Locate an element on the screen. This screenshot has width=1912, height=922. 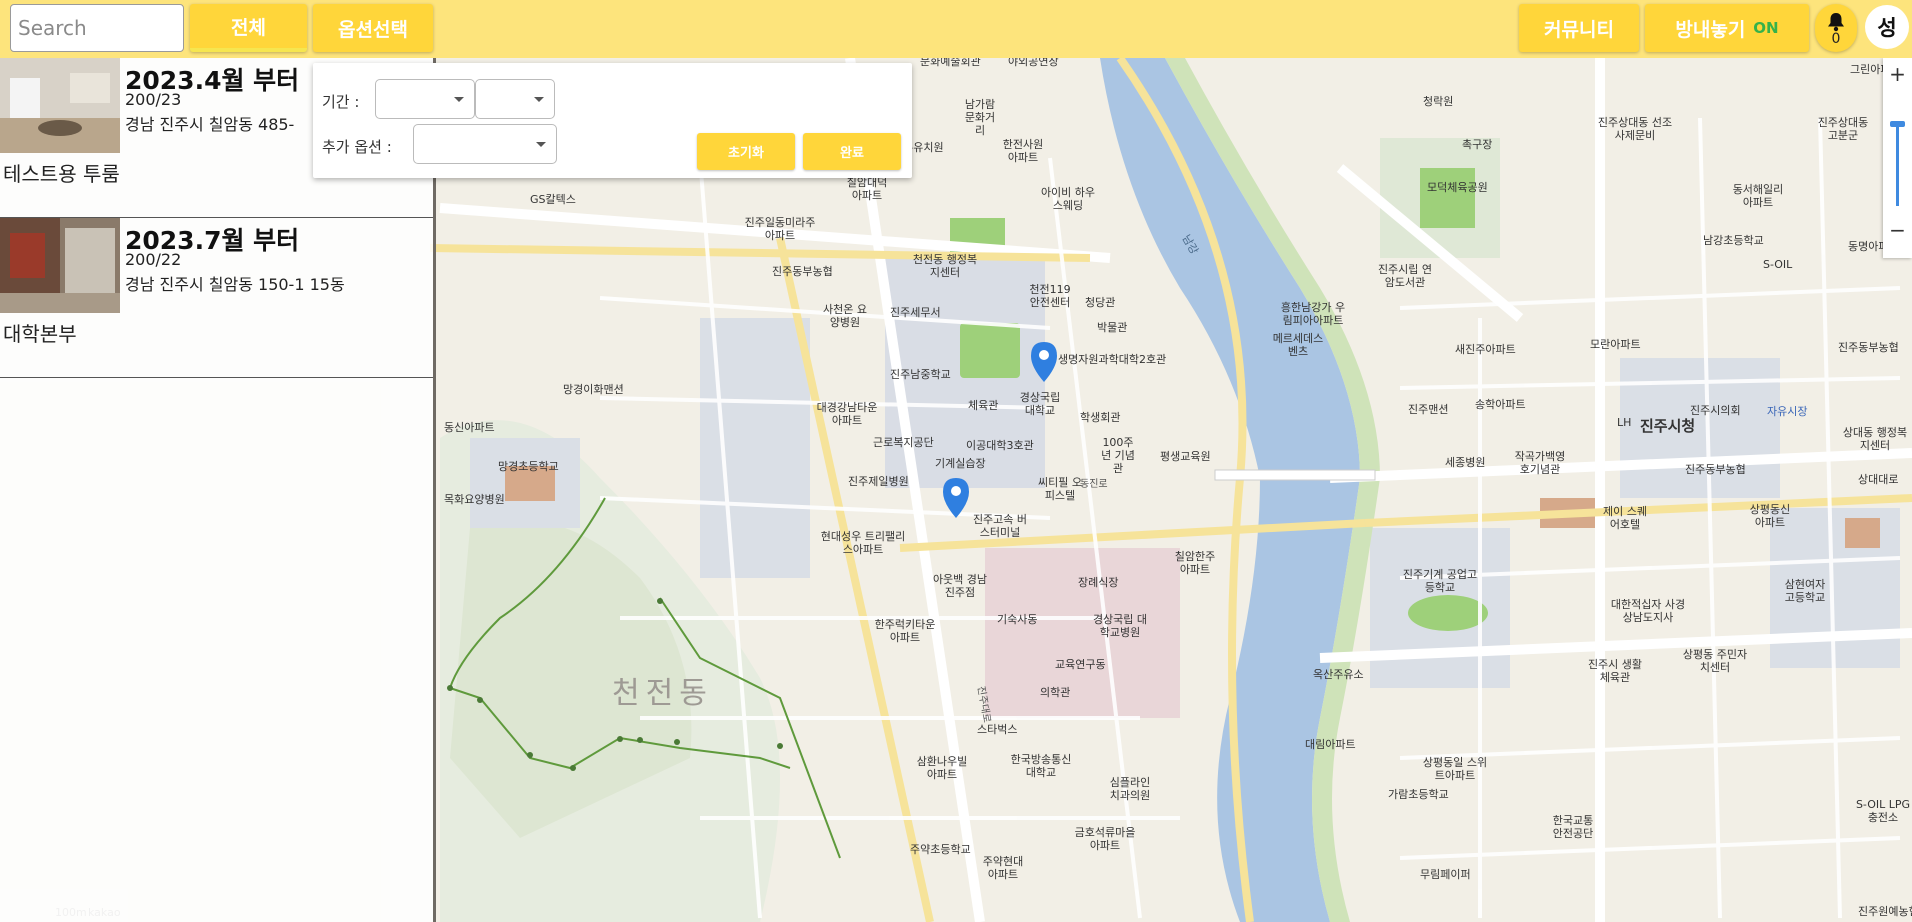
map-label: 모덕체육공원 is located at coordinates (1457, 187).